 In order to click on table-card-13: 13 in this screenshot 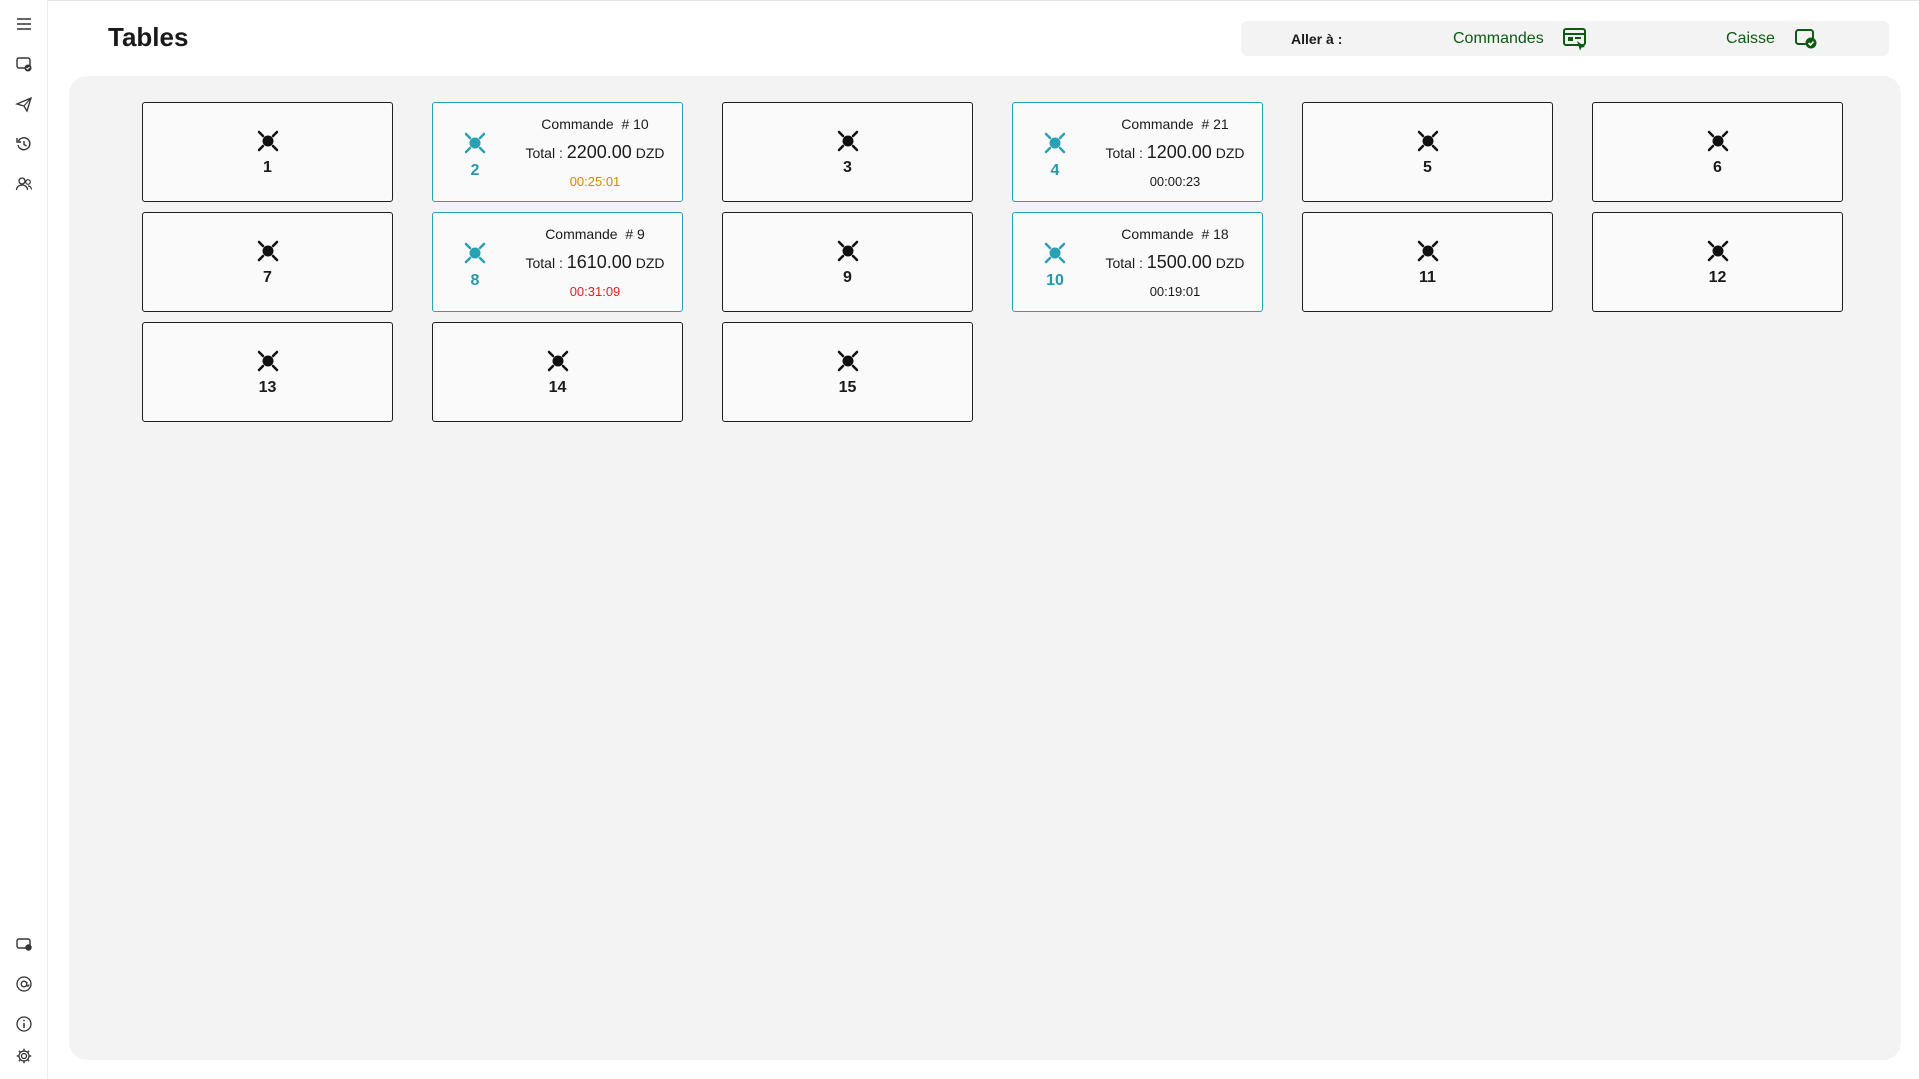, I will do `click(267, 372)`.